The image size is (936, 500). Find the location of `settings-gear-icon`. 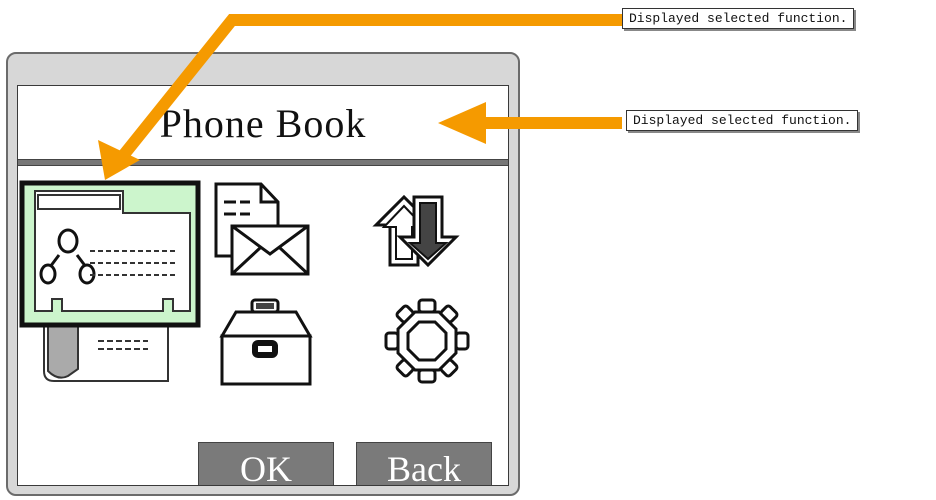

settings-gear-icon is located at coordinates (427, 341).